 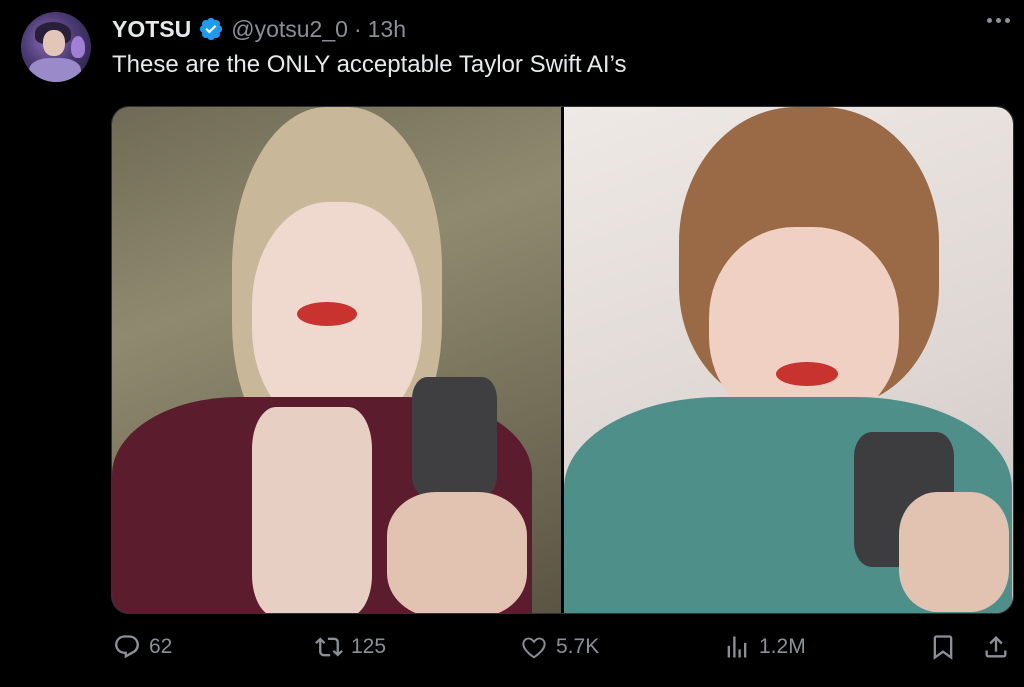 I want to click on views-count: 1.2M, so click(x=782, y=646).